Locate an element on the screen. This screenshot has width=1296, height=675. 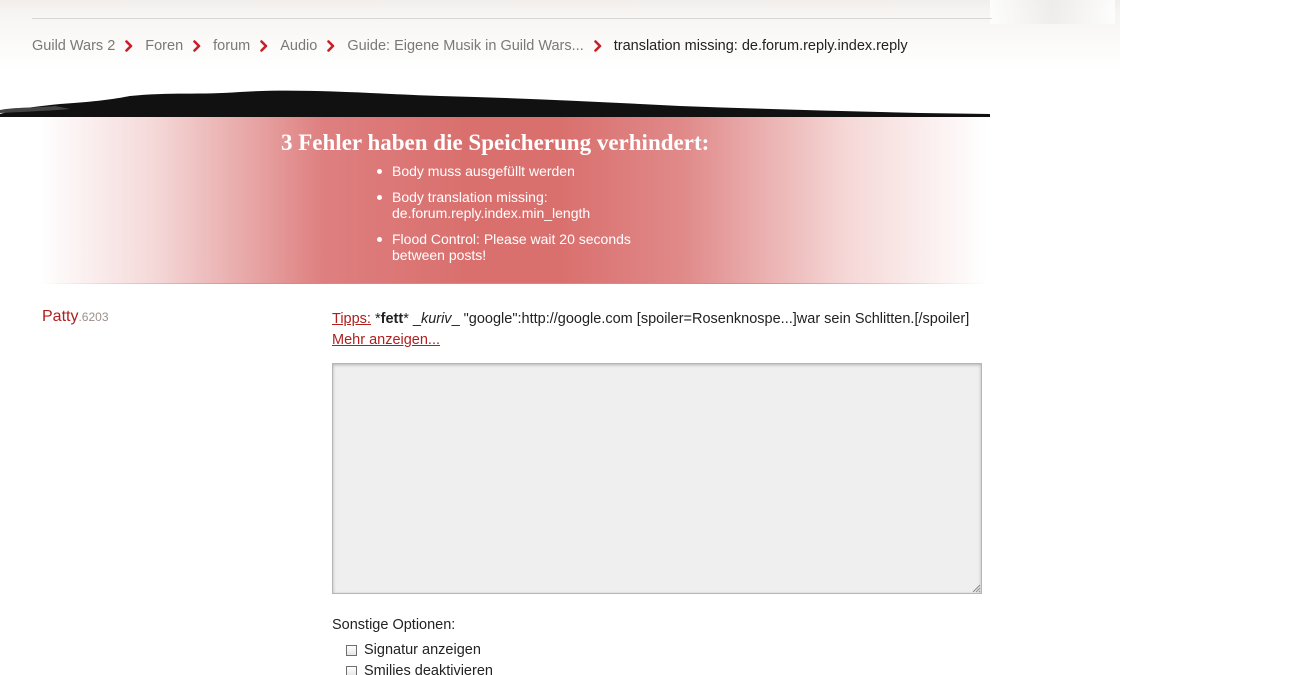
error-item: Body muss ausgefüllt werden is located at coordinates (511, 171).